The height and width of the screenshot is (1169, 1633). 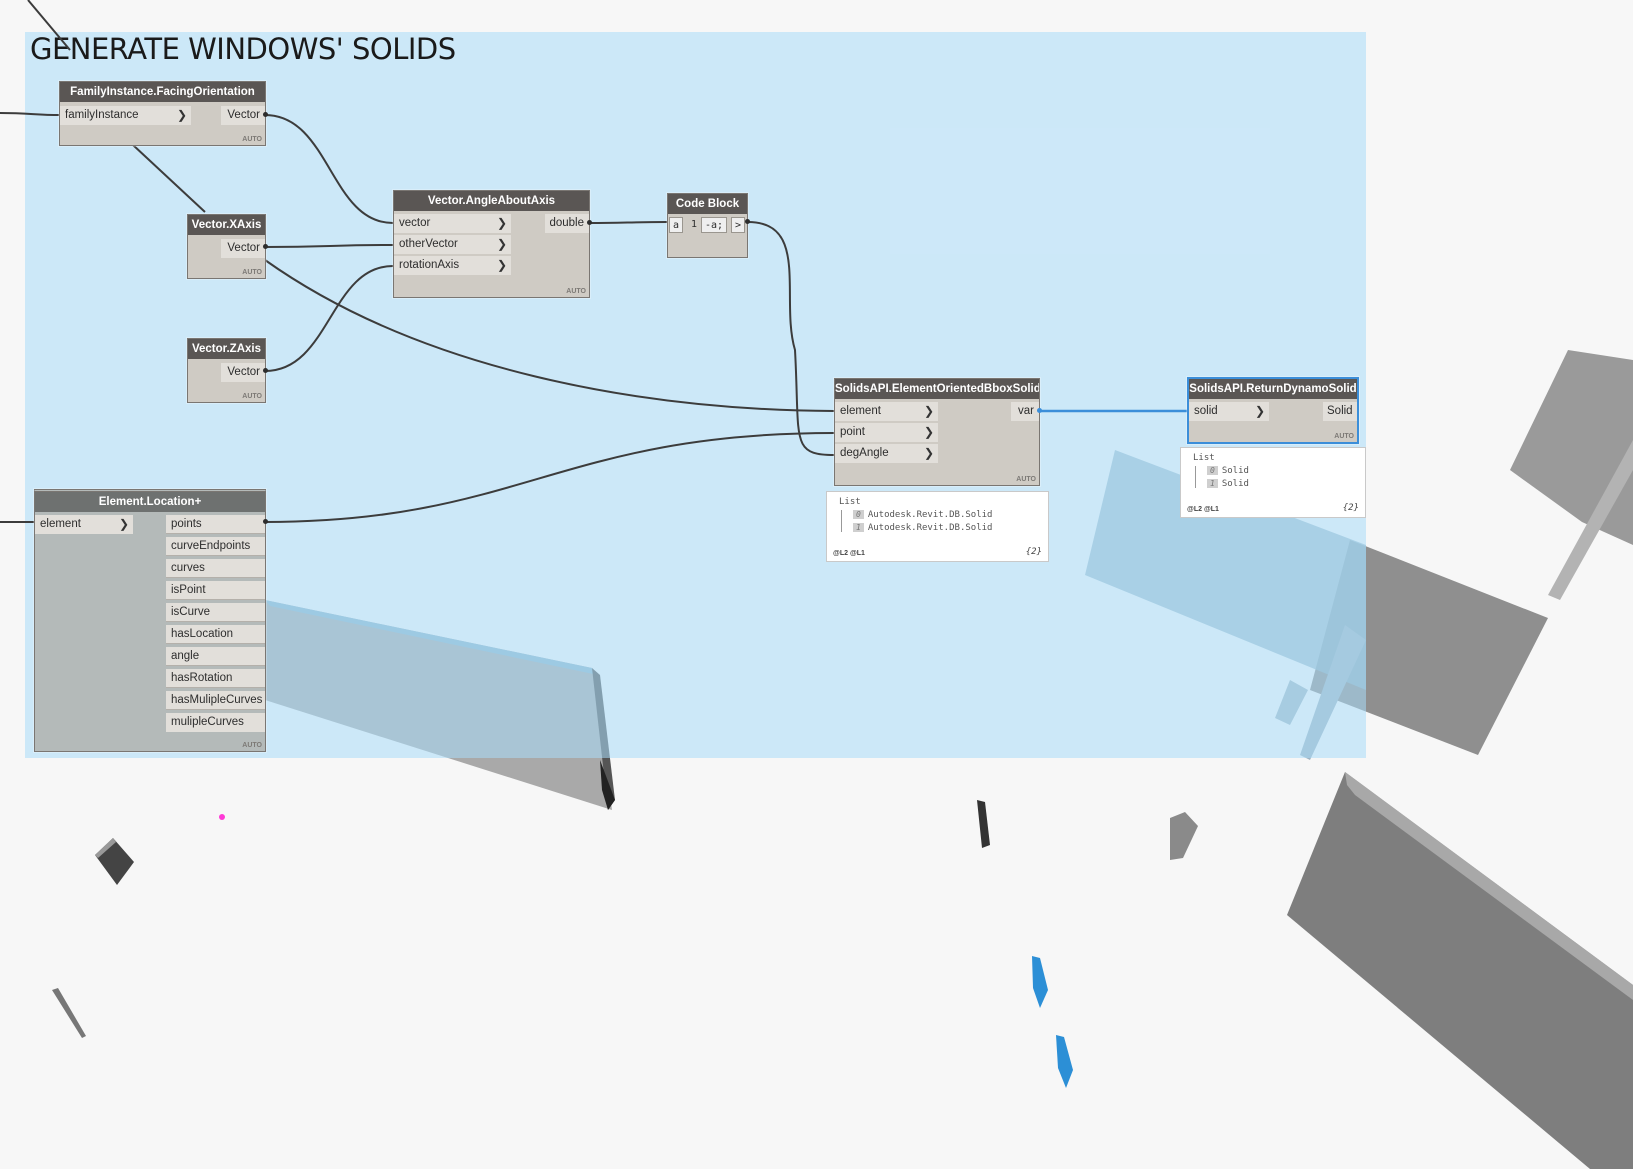 I want to click on preview-list-item: 0 Autodesk.Revit.DB.Solid, so click(x=922, y=515).